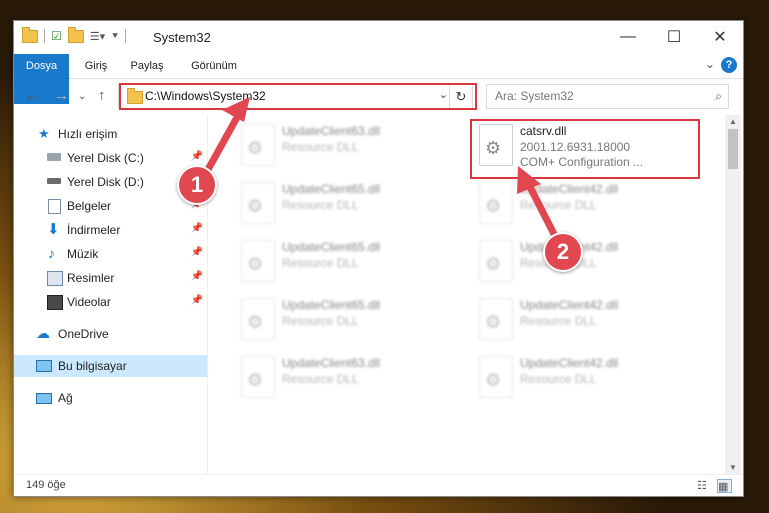 This screenshot has height=513, width=769. I want to click on close-button: ✕, so click(720, 37).